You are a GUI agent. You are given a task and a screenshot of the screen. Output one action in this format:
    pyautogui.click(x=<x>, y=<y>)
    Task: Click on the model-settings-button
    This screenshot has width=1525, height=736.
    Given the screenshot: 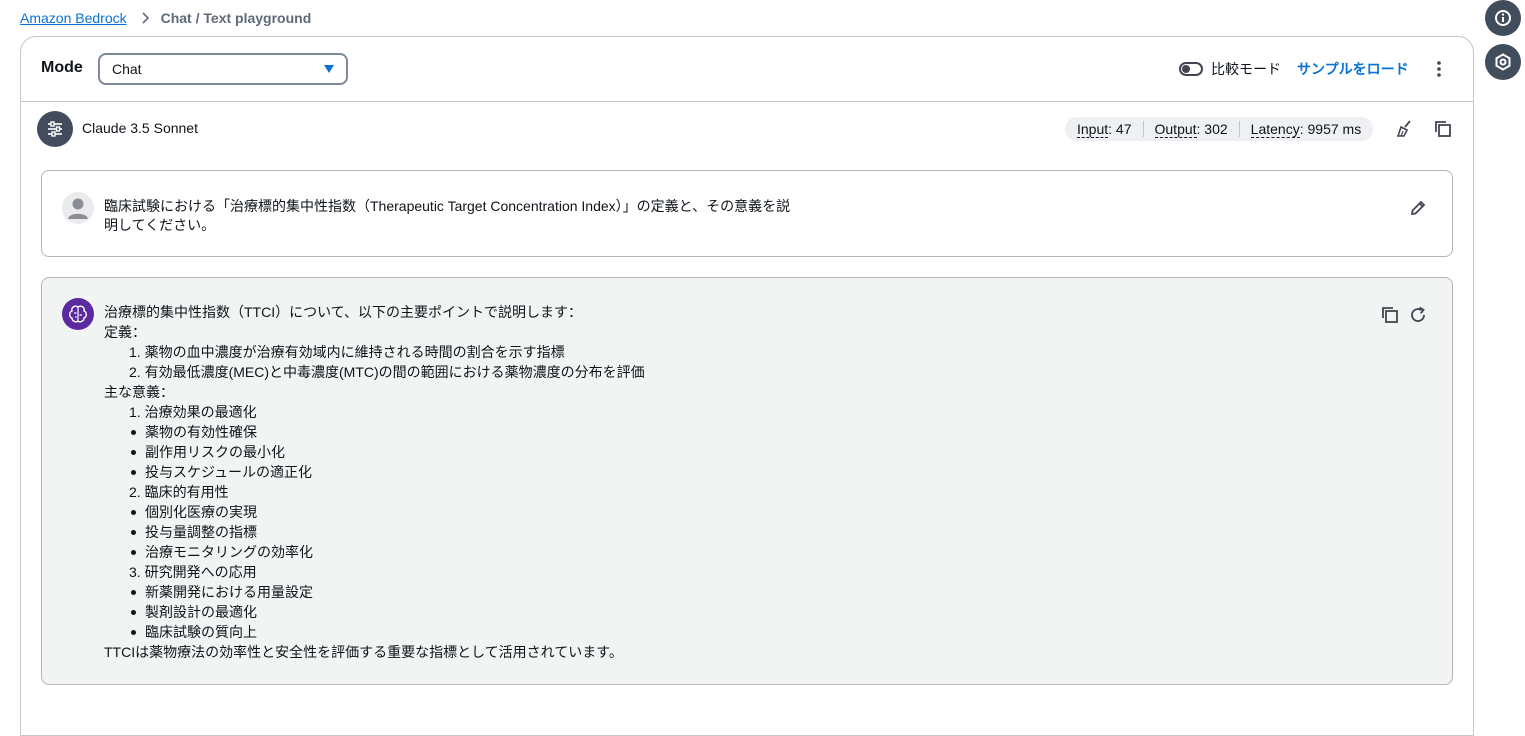 What is the action you would take?
    pyautogui.click(x=55, y=129)
    